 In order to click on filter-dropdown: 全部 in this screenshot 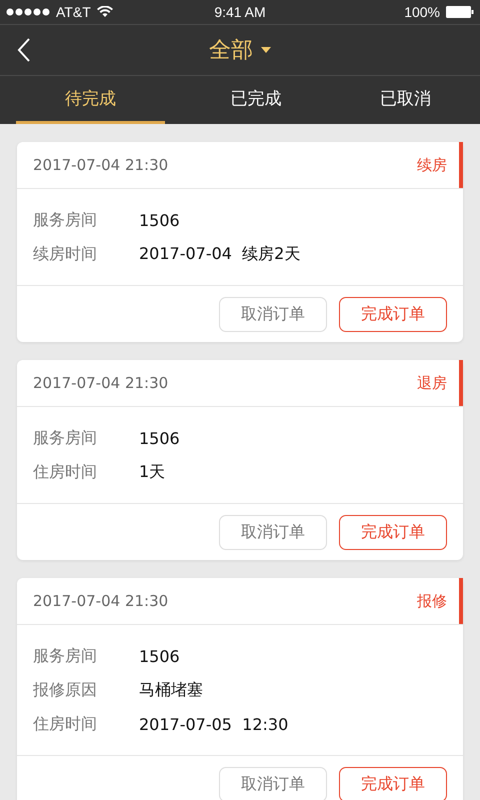, I will do `click(240, 50)`.